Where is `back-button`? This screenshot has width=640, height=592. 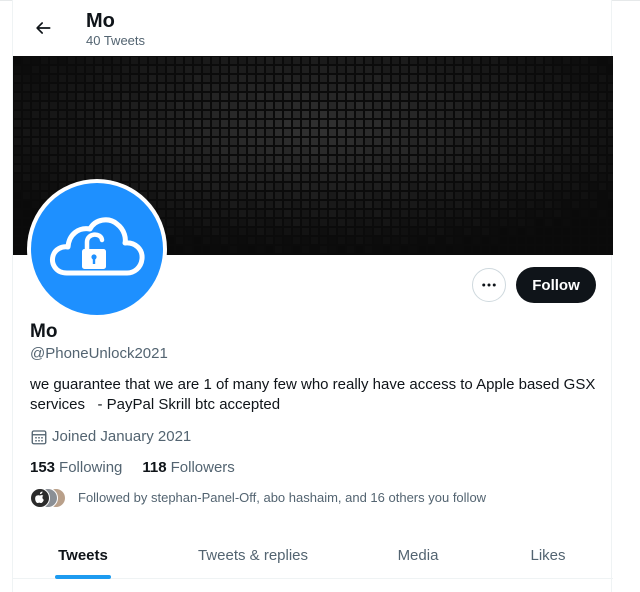
back-button is located at coordinates (43, 28).